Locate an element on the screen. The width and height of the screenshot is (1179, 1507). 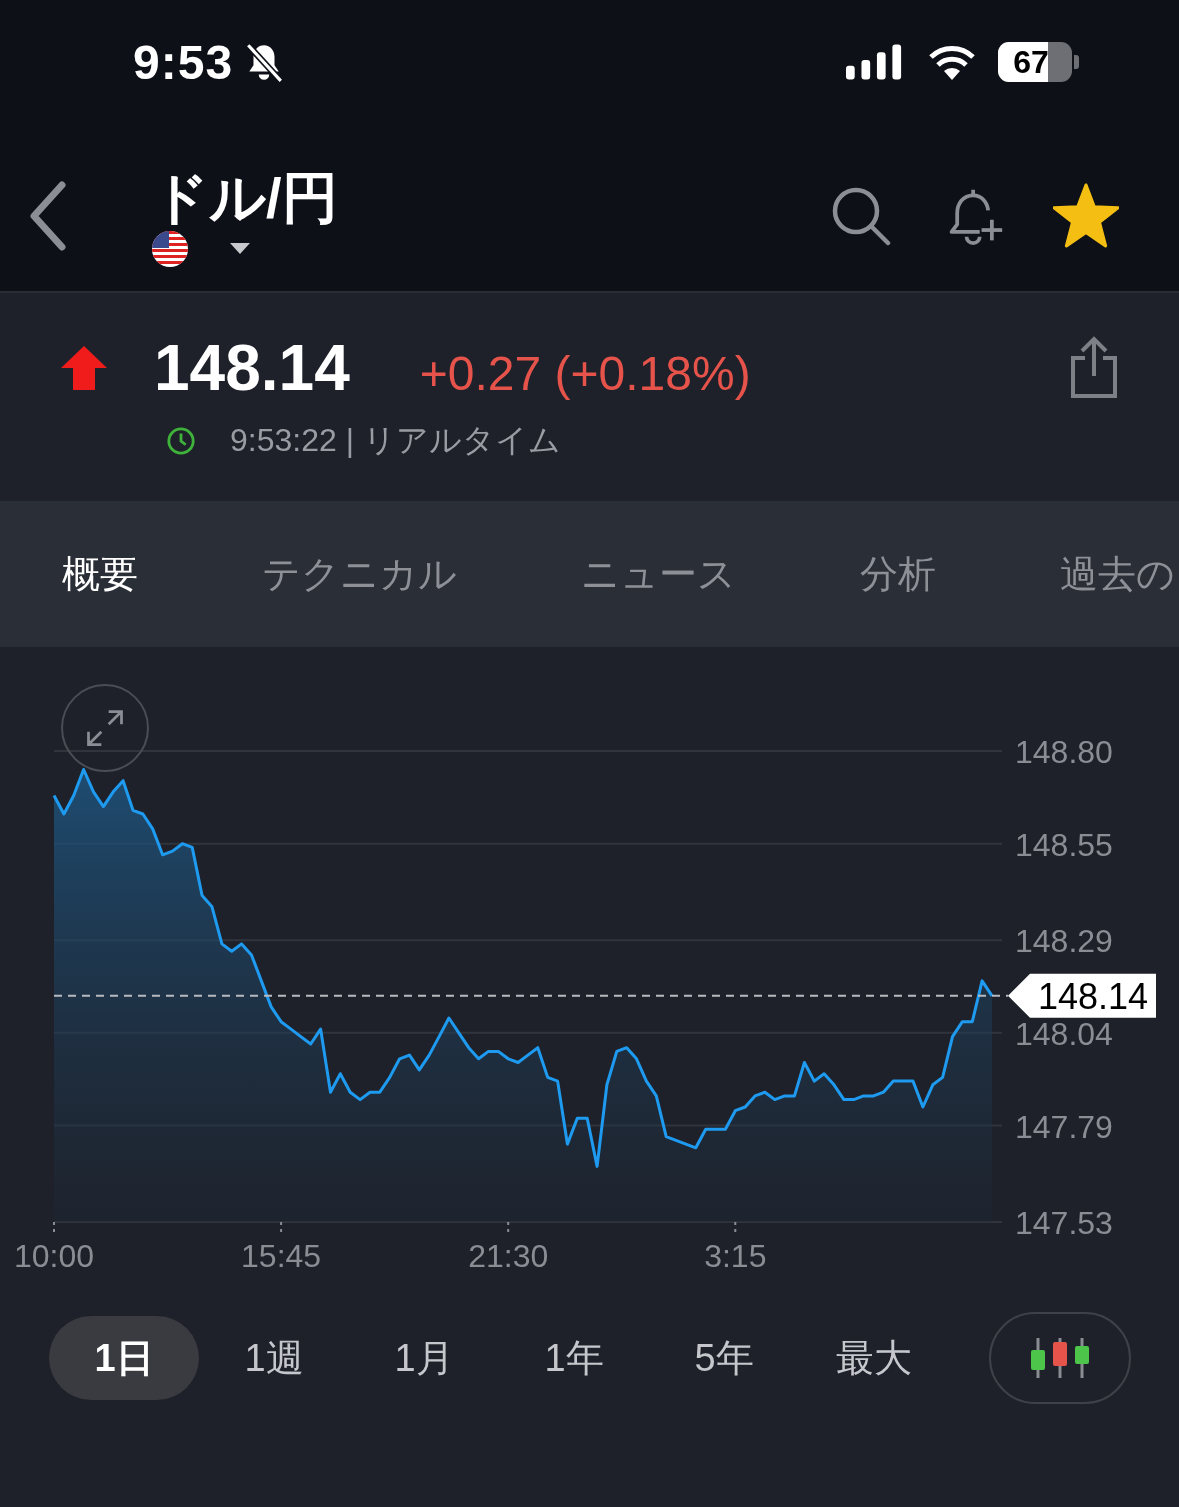
price-change: +0.27 (+0.18%) is located at coordinates (585, 373).